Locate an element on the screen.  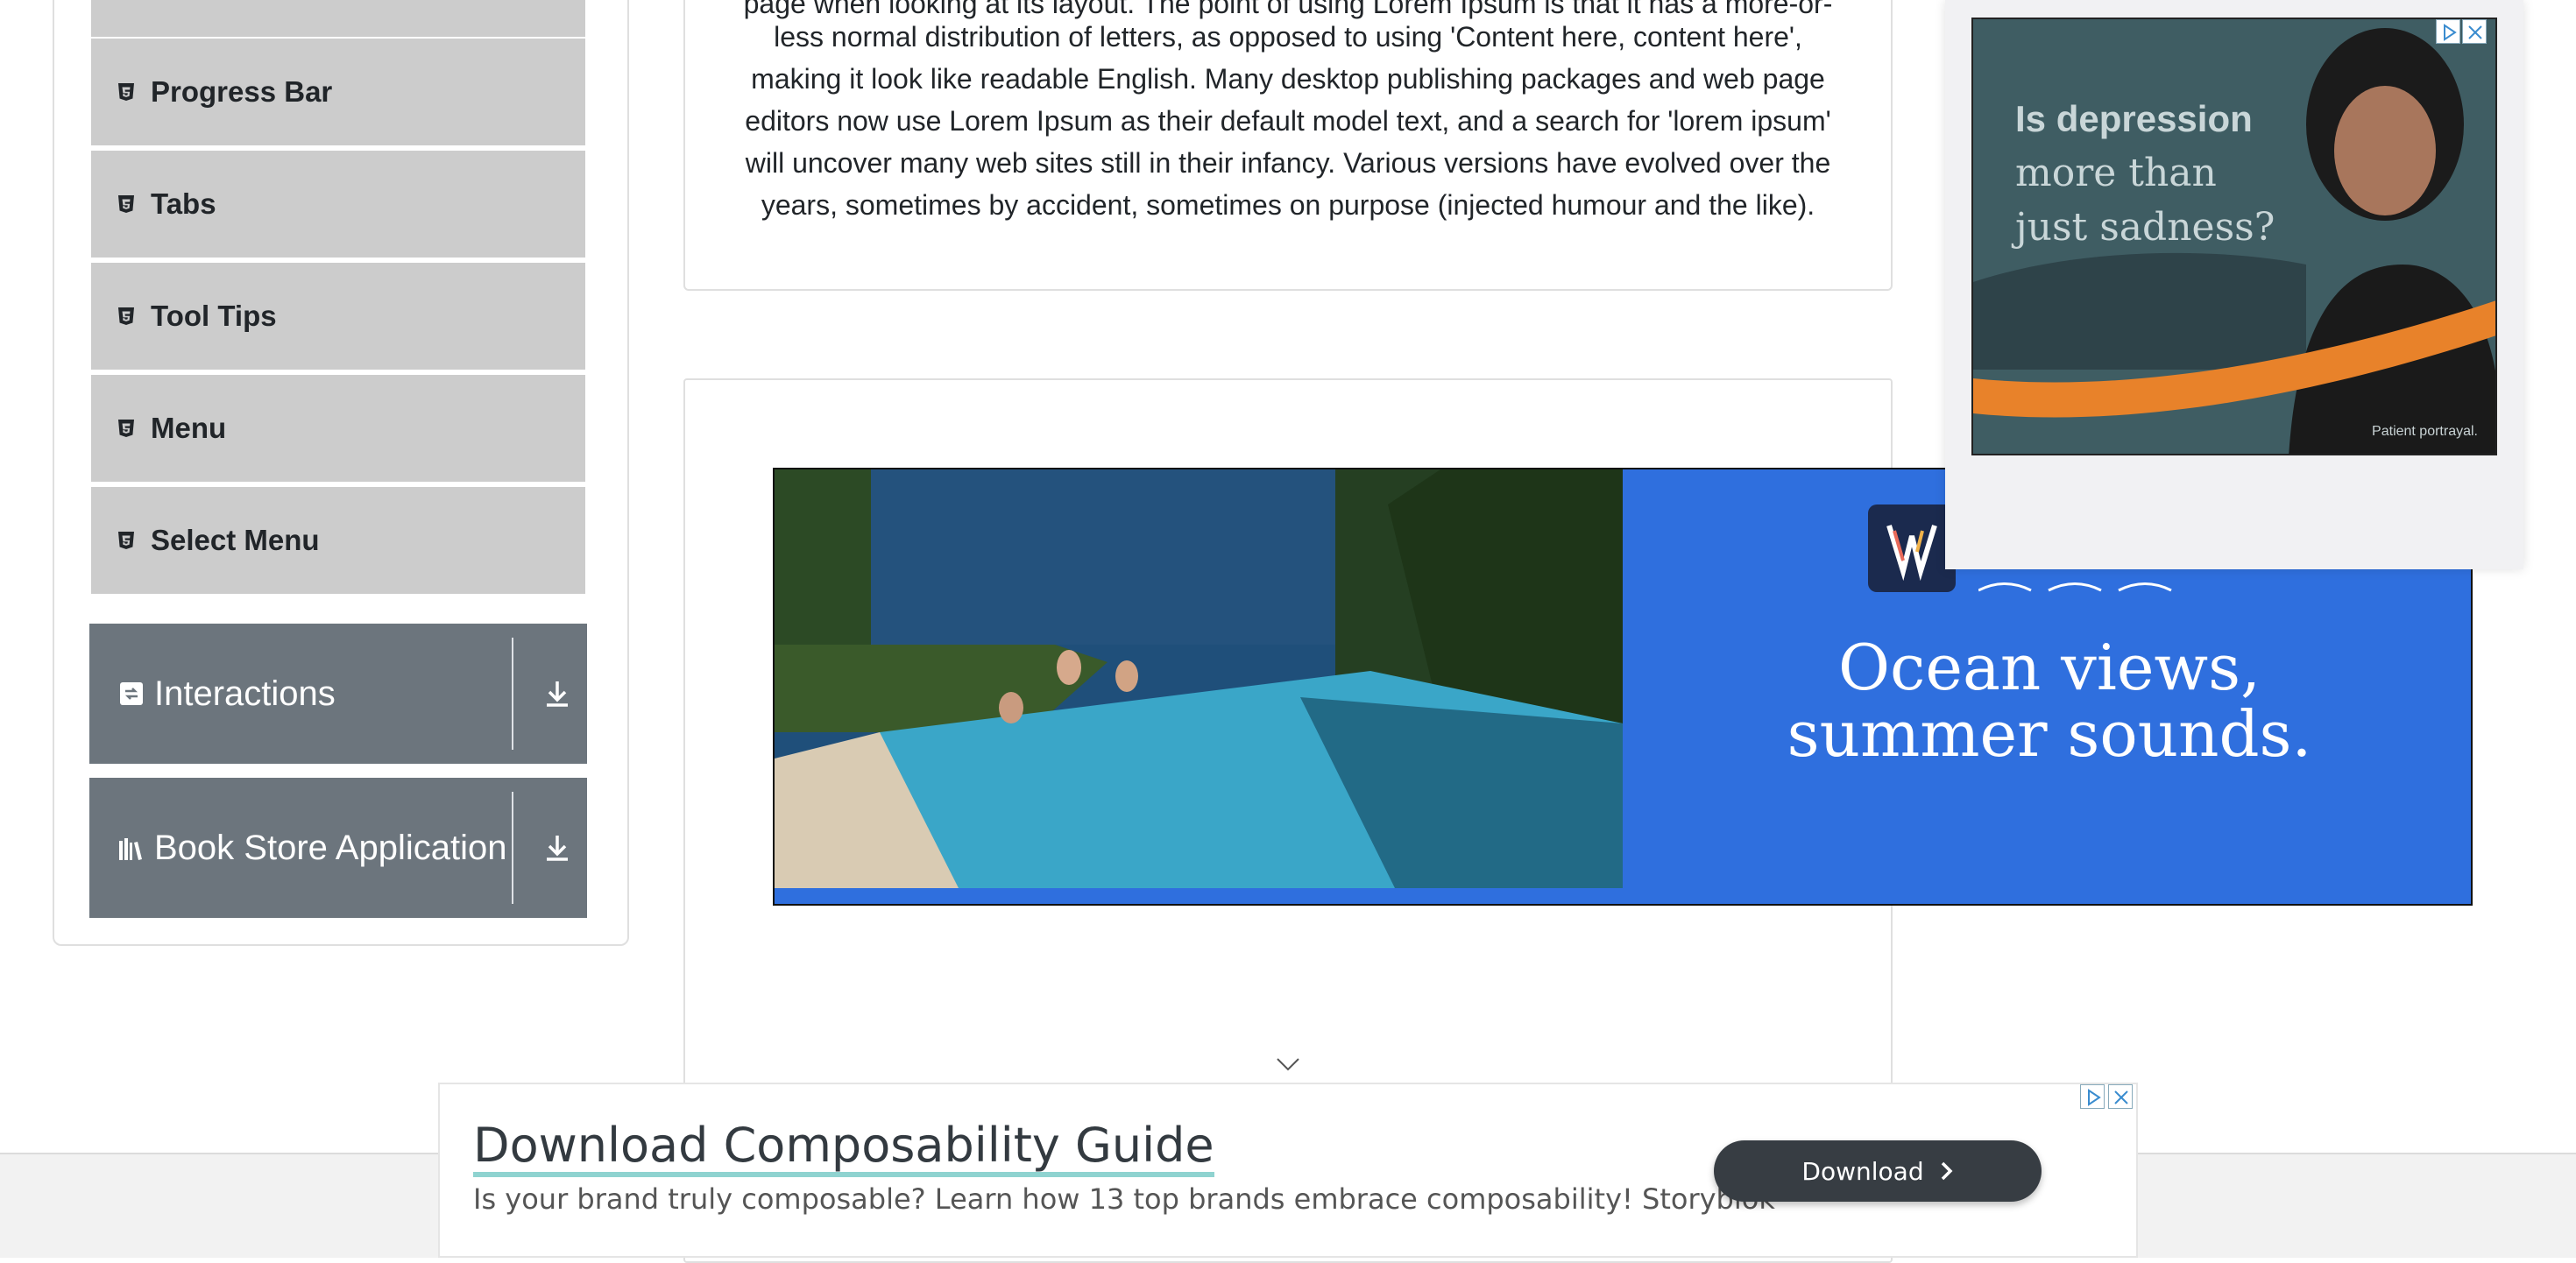
chevron-down-icon is located at coordinates (1288, 1064).